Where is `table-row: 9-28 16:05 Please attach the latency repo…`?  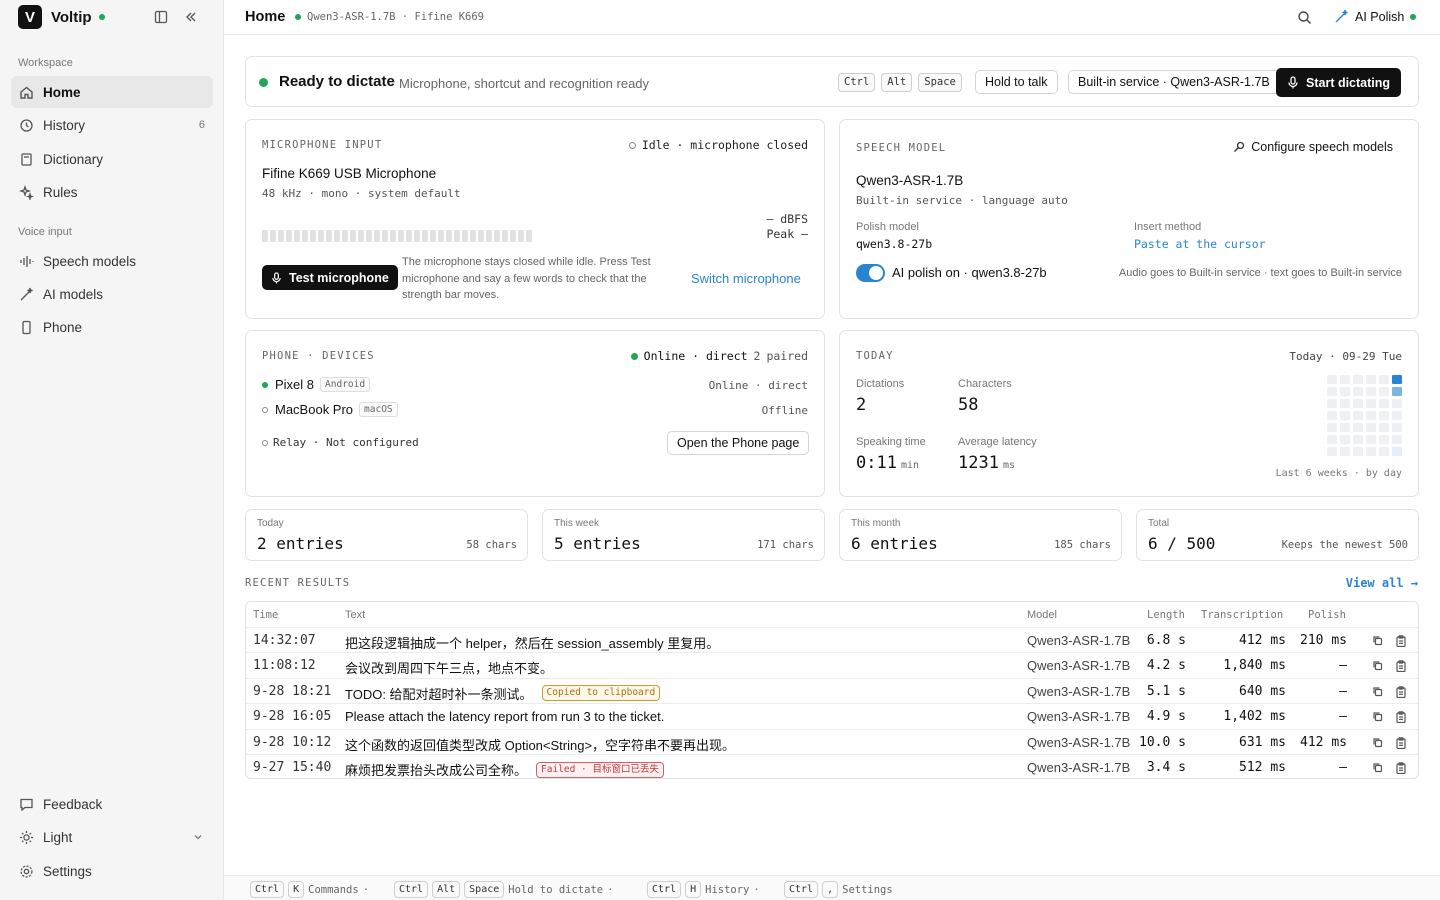 table-row: 9-28 16:05 Please attach the latency repo… is located at coordinates (832, 717).